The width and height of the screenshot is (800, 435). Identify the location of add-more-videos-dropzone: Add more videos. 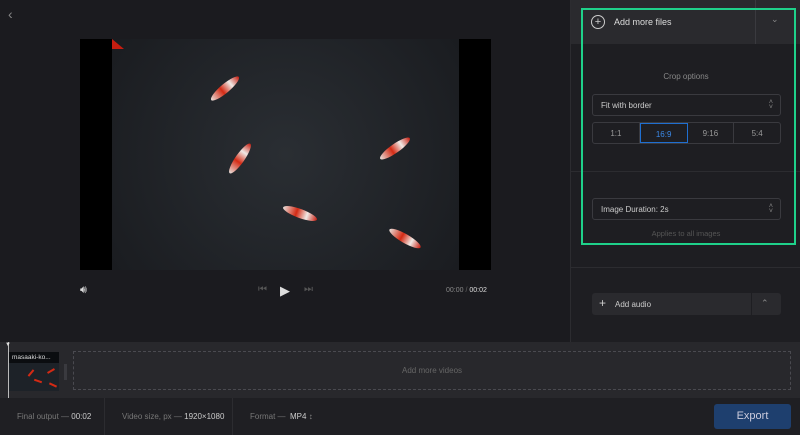
(432, 370).